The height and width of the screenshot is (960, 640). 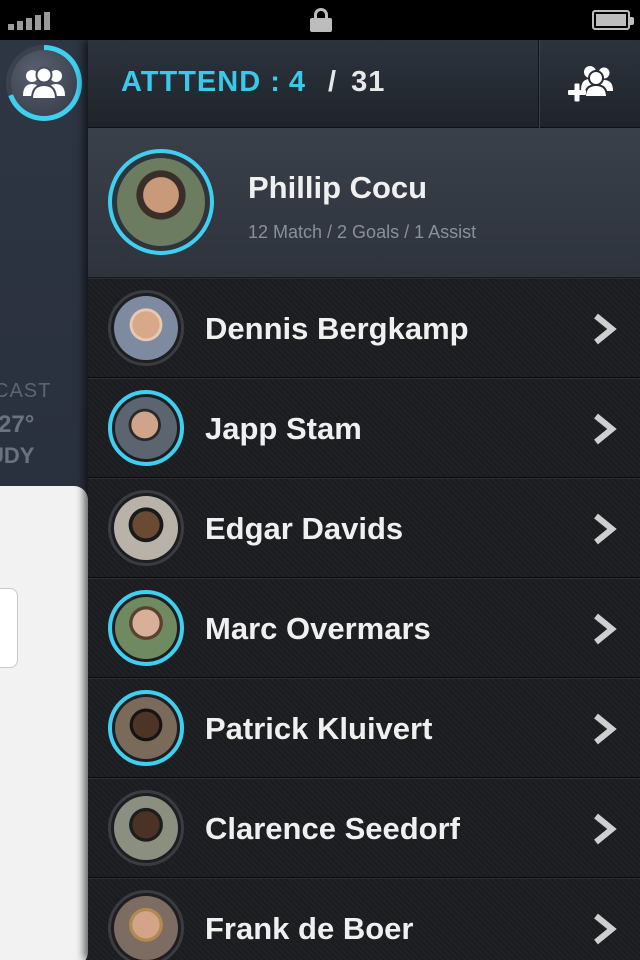 I want to click on weather-temperature: 27°, so click(x=17, y=424).